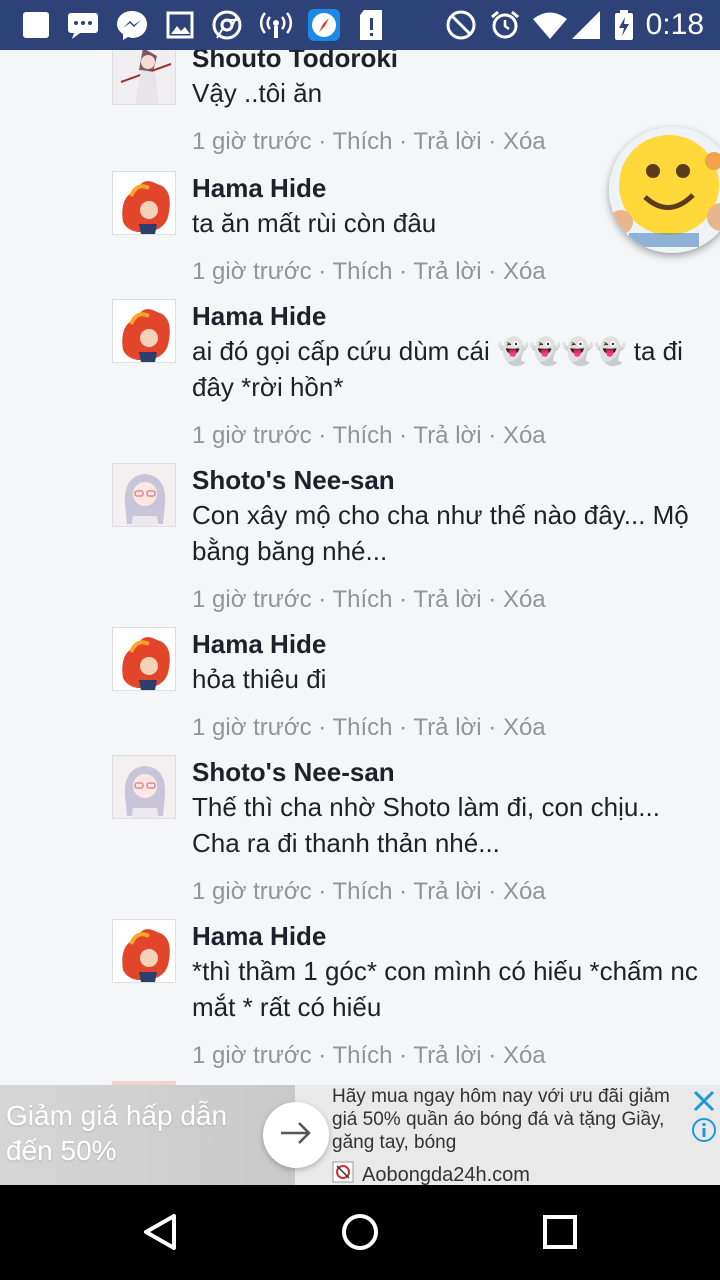  I want to click on battery-charging-icon, so click(624, 25).